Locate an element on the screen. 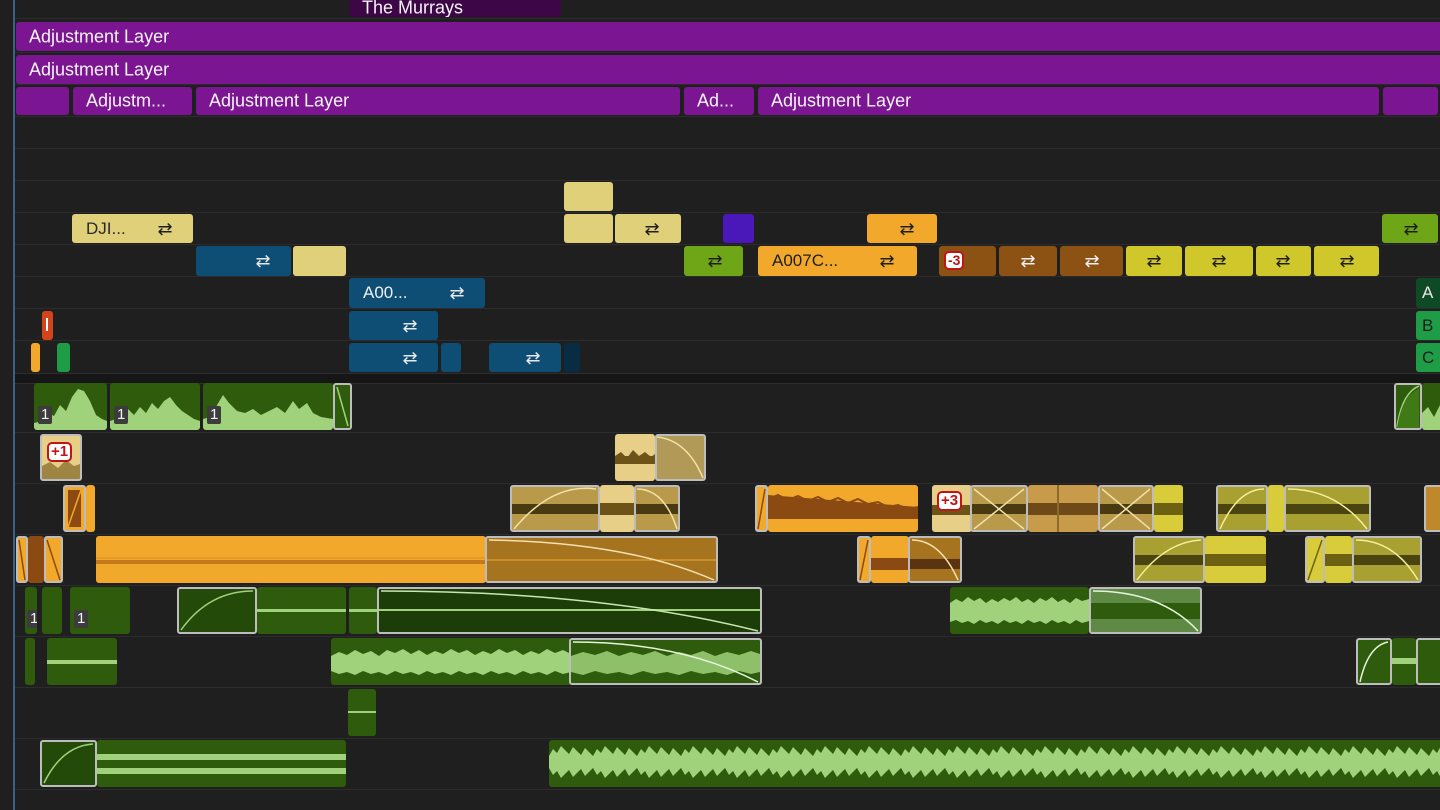  video-clip: A is located at coordinates (1428, 293).